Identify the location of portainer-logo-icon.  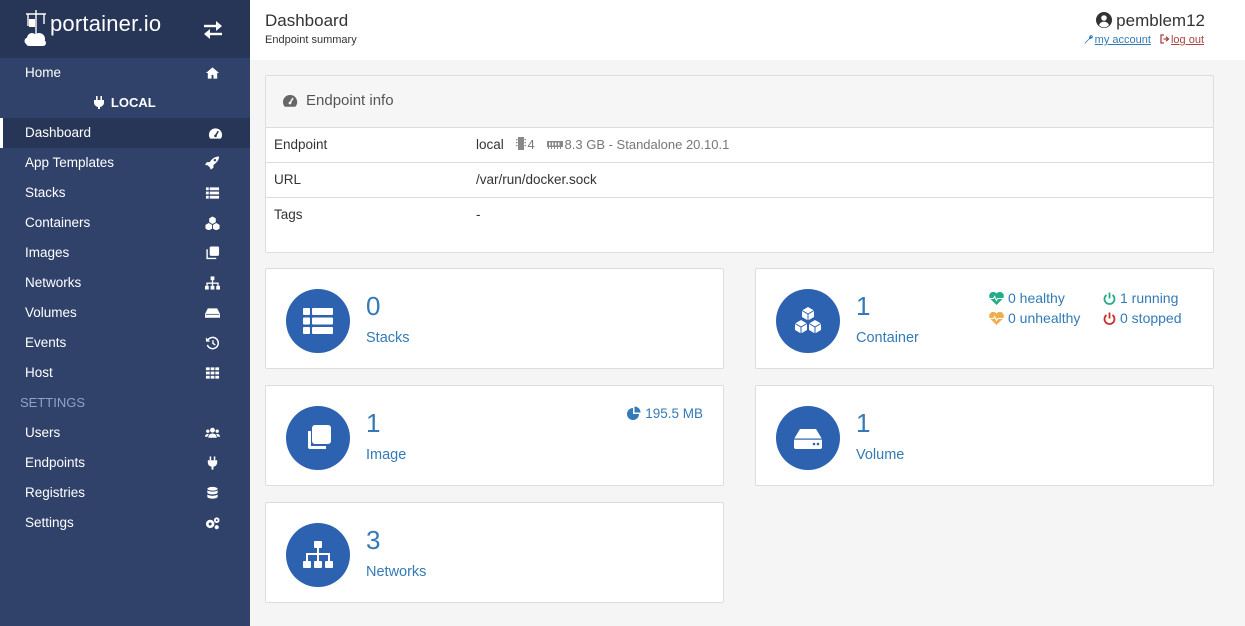
(36, 28).